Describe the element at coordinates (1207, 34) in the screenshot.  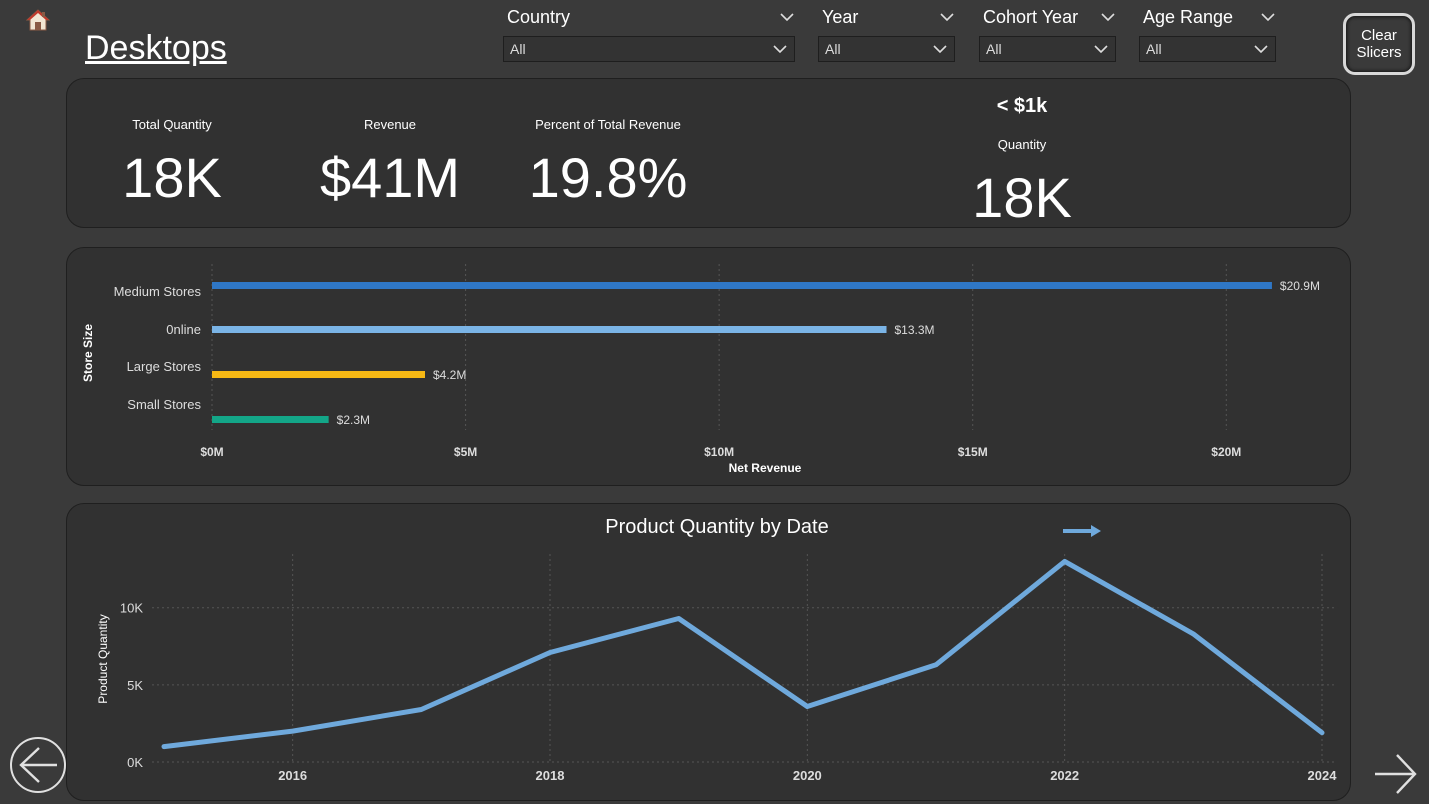
I see `slicer-age-range: Age Range All` at that location.